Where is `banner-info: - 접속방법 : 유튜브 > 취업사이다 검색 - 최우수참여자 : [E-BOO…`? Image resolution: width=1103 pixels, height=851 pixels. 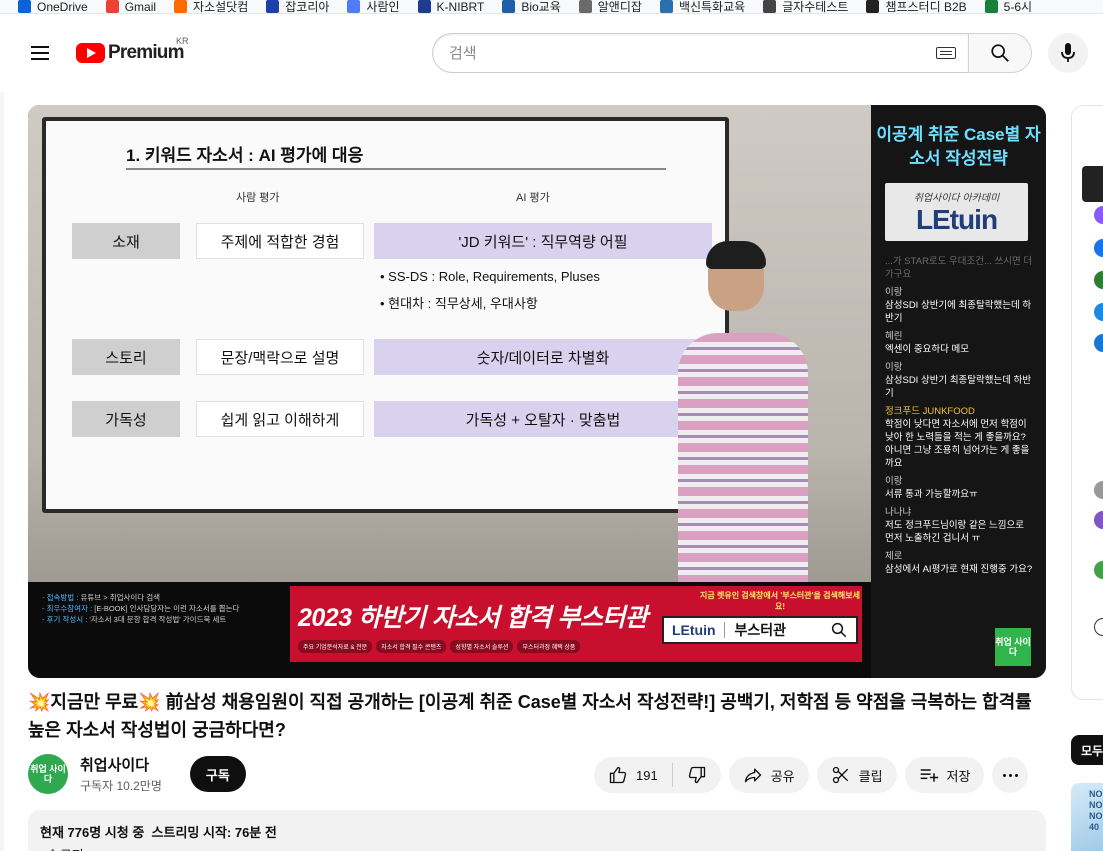 banner-info: - 접속방법 : 유튜브 > 취업사이다 검색 - 최우수참여자 : [E-BOO… is located at coordinates (140, 608).